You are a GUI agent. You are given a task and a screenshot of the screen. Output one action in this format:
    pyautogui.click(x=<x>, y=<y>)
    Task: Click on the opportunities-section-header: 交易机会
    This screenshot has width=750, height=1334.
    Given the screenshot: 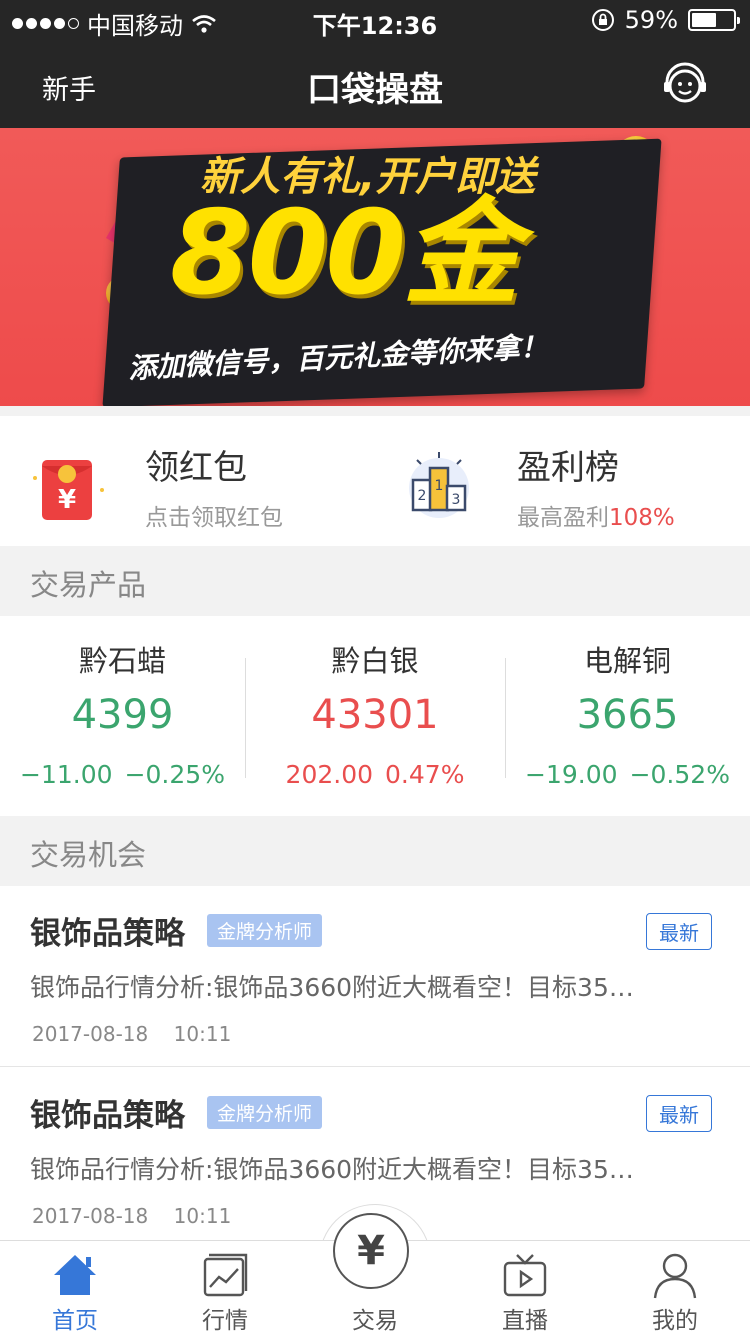 What is the action you would take?
    pyautogui.click(x=375, y=851)
    